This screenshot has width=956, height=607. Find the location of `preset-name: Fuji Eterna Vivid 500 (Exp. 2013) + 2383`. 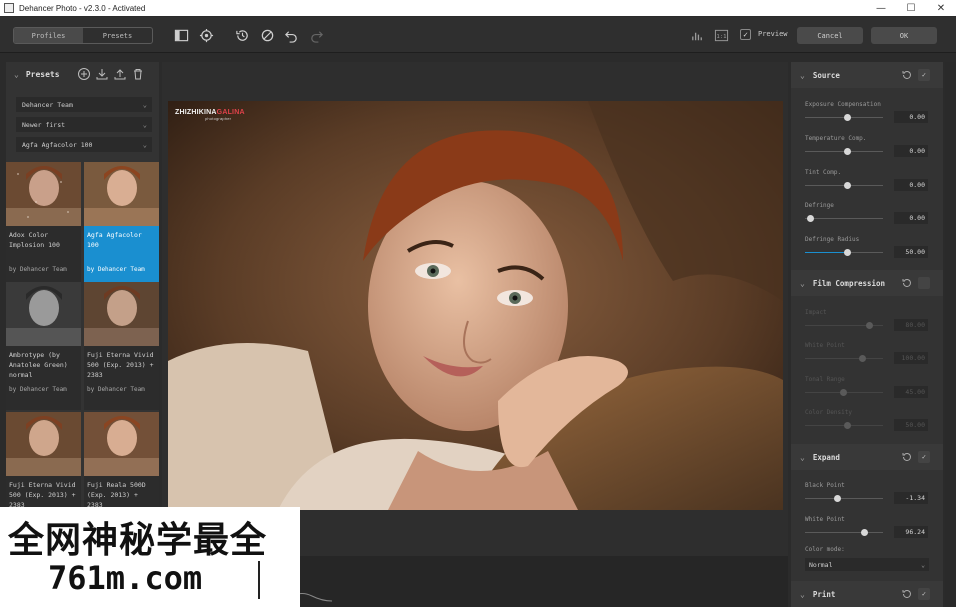

preset-name: Fuji Eterna Vivid 500 (Exp. 2013) + 2383 is located at coordinates (42, 495).